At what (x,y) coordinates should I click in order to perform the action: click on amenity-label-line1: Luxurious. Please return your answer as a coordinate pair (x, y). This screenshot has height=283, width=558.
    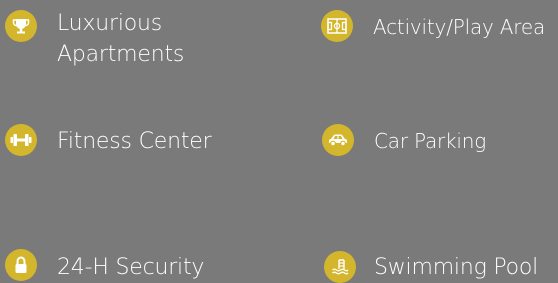
    Looking at the image, I should click on (109, 23).